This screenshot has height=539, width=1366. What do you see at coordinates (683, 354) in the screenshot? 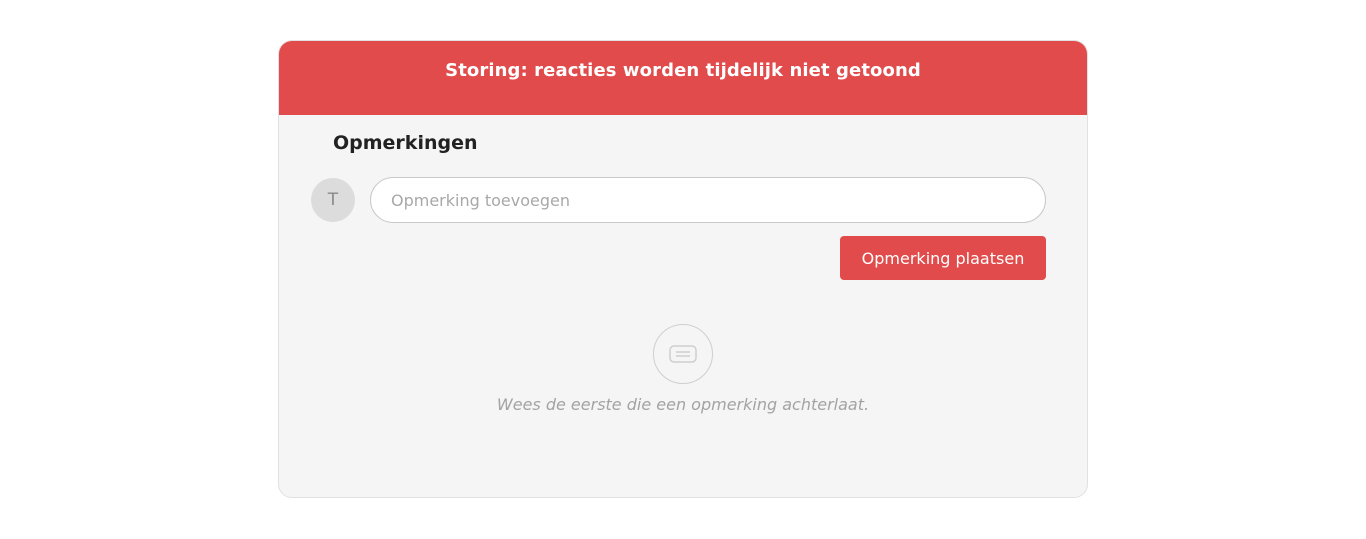
I see `comment-icon` at bounding box center [683, 354].